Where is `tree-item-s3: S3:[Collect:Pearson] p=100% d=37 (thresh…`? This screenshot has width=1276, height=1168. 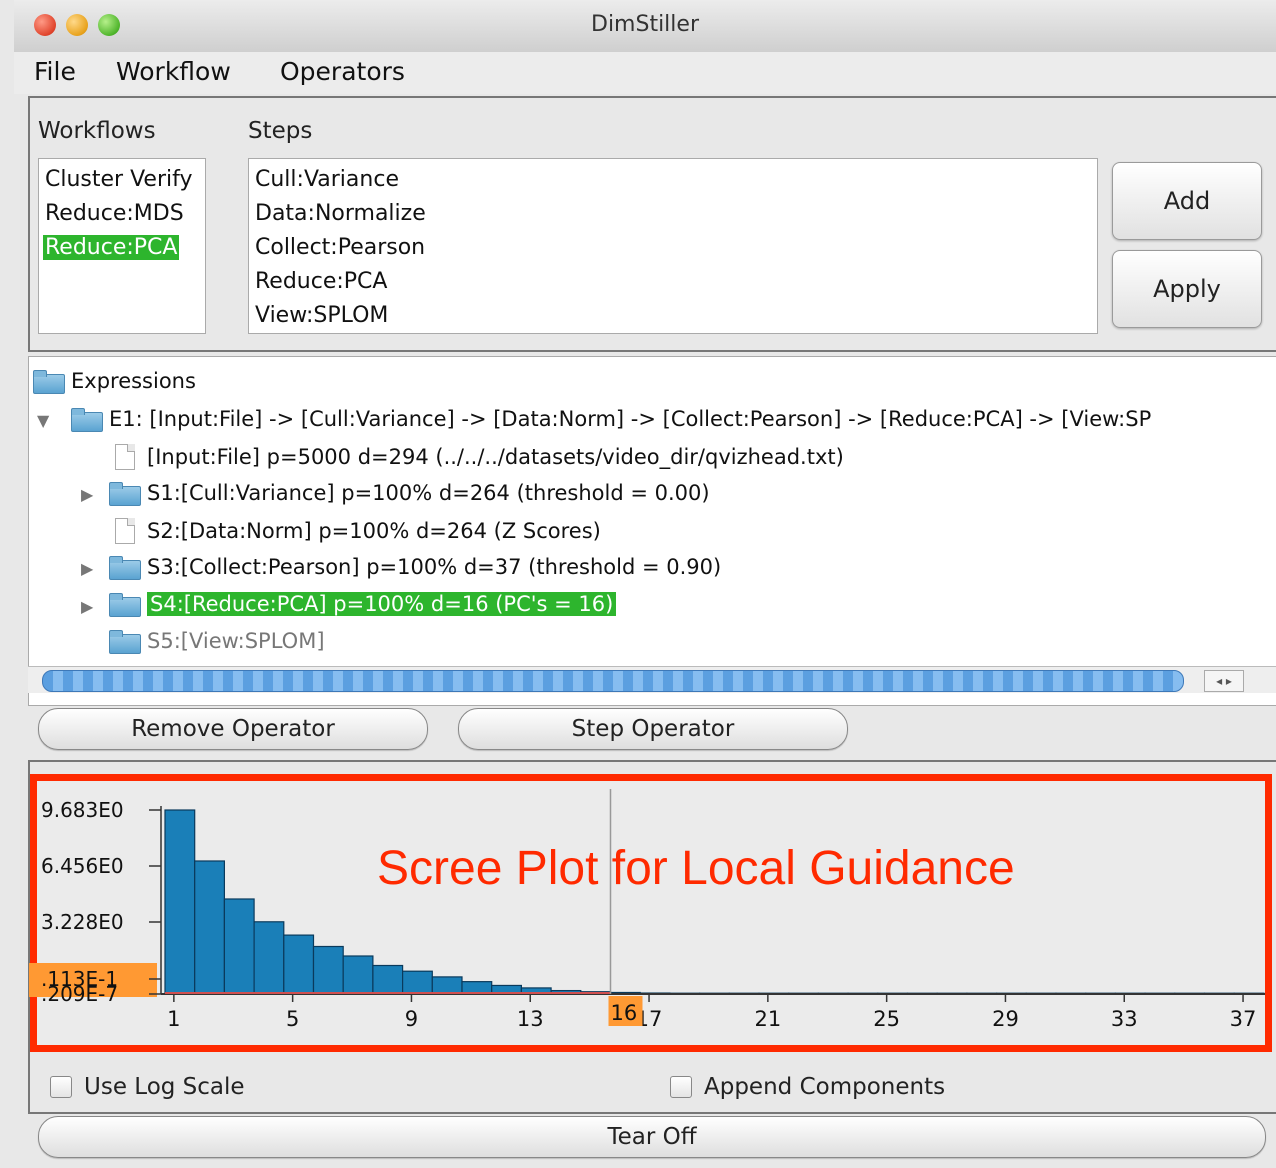
tree-item-s3: S3:[Collect:Pearson] p=100% d=37 (thresh… is located at coordinates (415, 567).